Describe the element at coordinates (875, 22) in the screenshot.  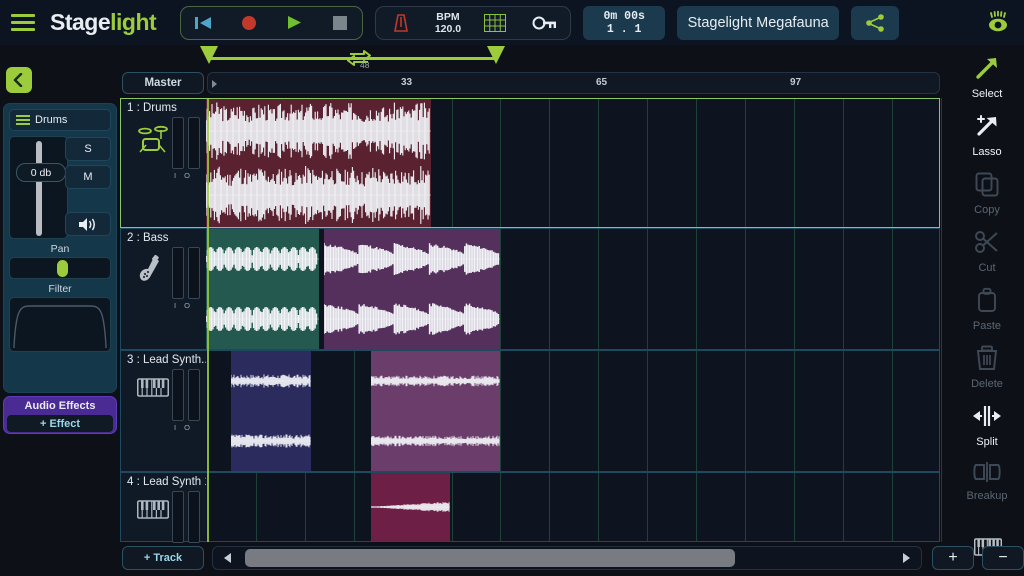
I see `share-icon` at that location.